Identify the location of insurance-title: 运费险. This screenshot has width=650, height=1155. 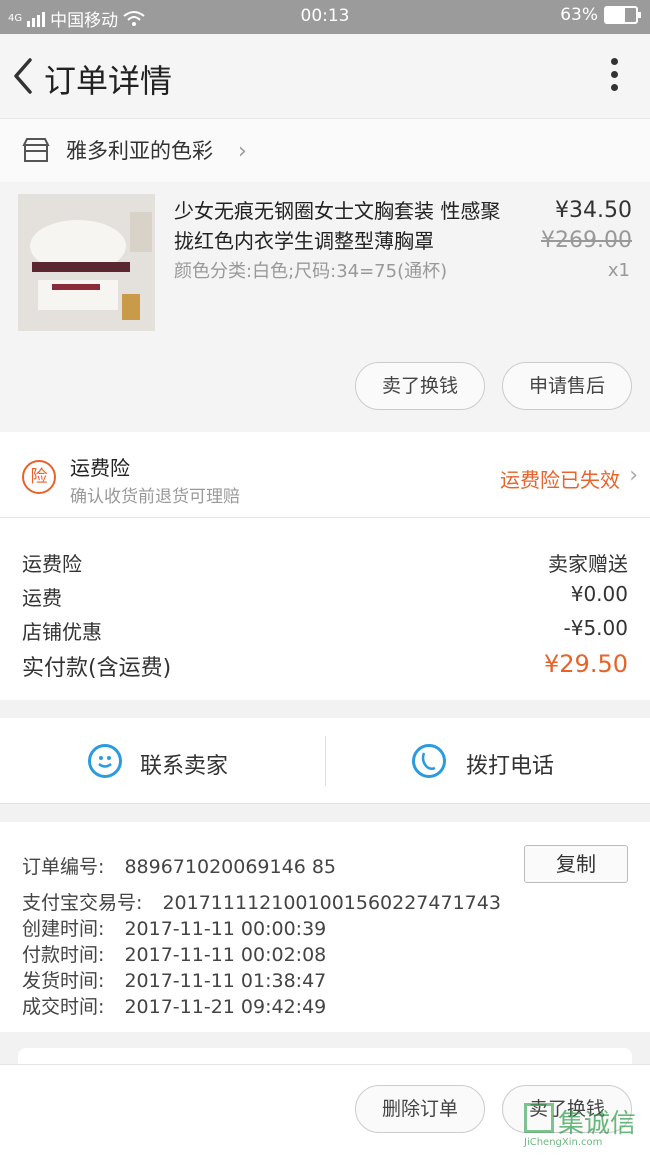
(100, 468).